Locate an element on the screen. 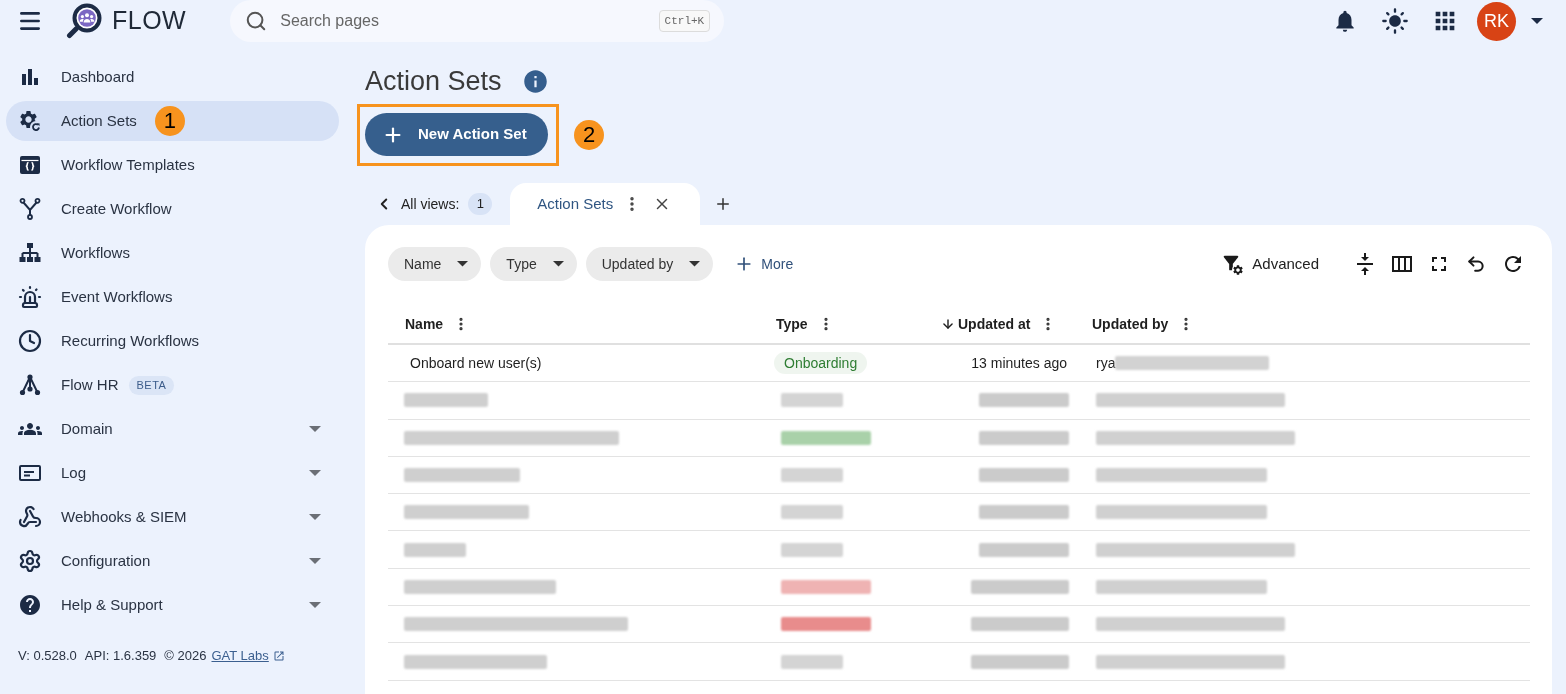 The height and width of the screenshot is (694, 1566). search-icon is located at coordinates (256, 21).